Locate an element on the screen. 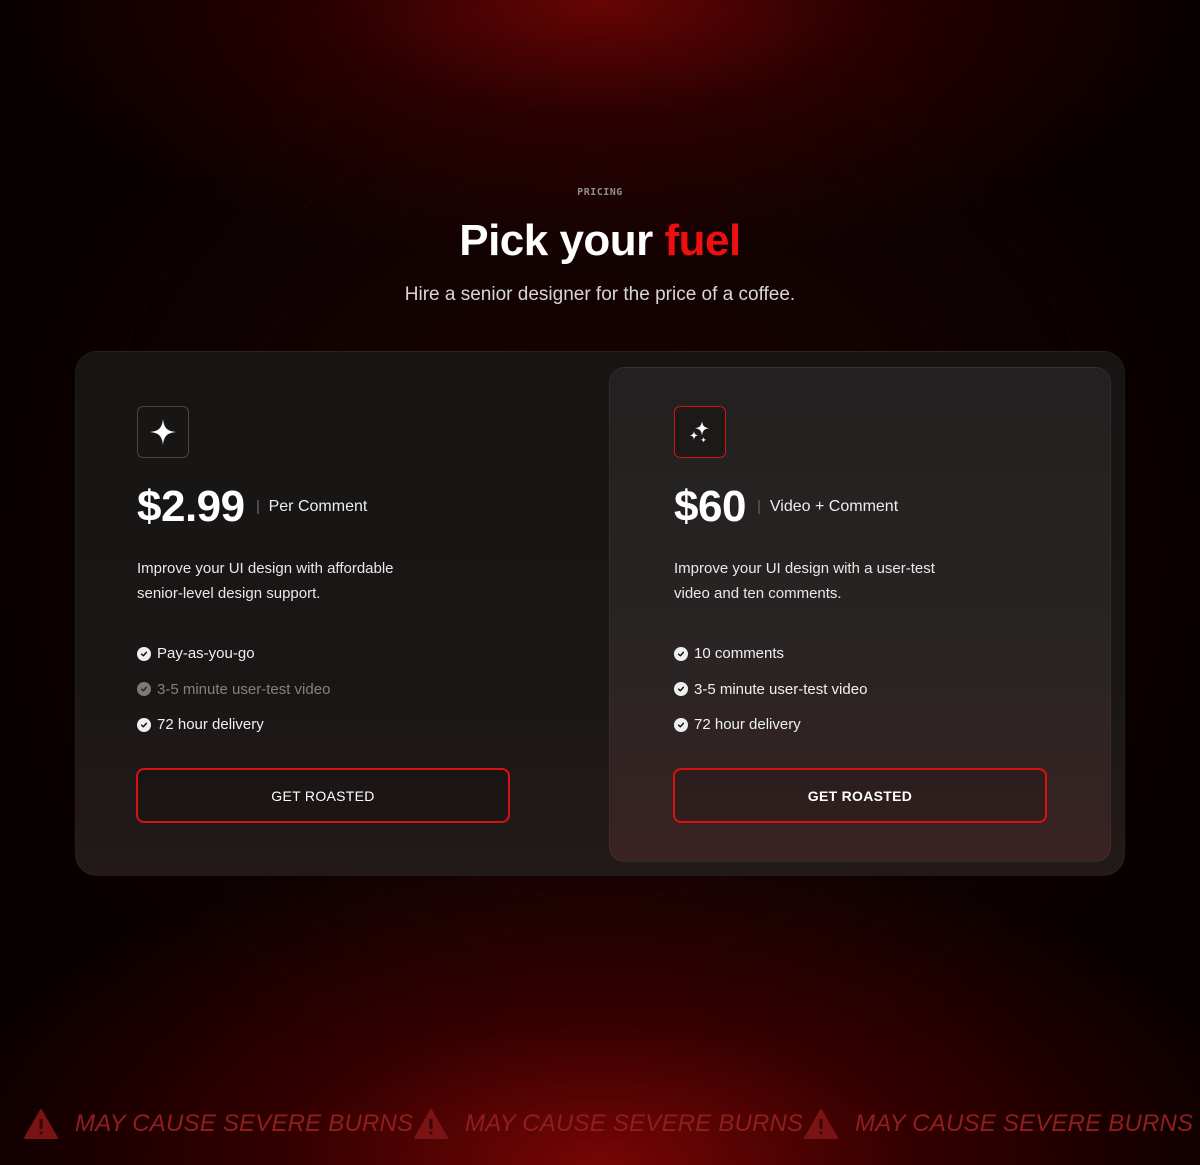 This screenshot has width=1200, height=1165. feature-item-disabled: 3-5 minute user-test video is located at coordinates (233, 690).